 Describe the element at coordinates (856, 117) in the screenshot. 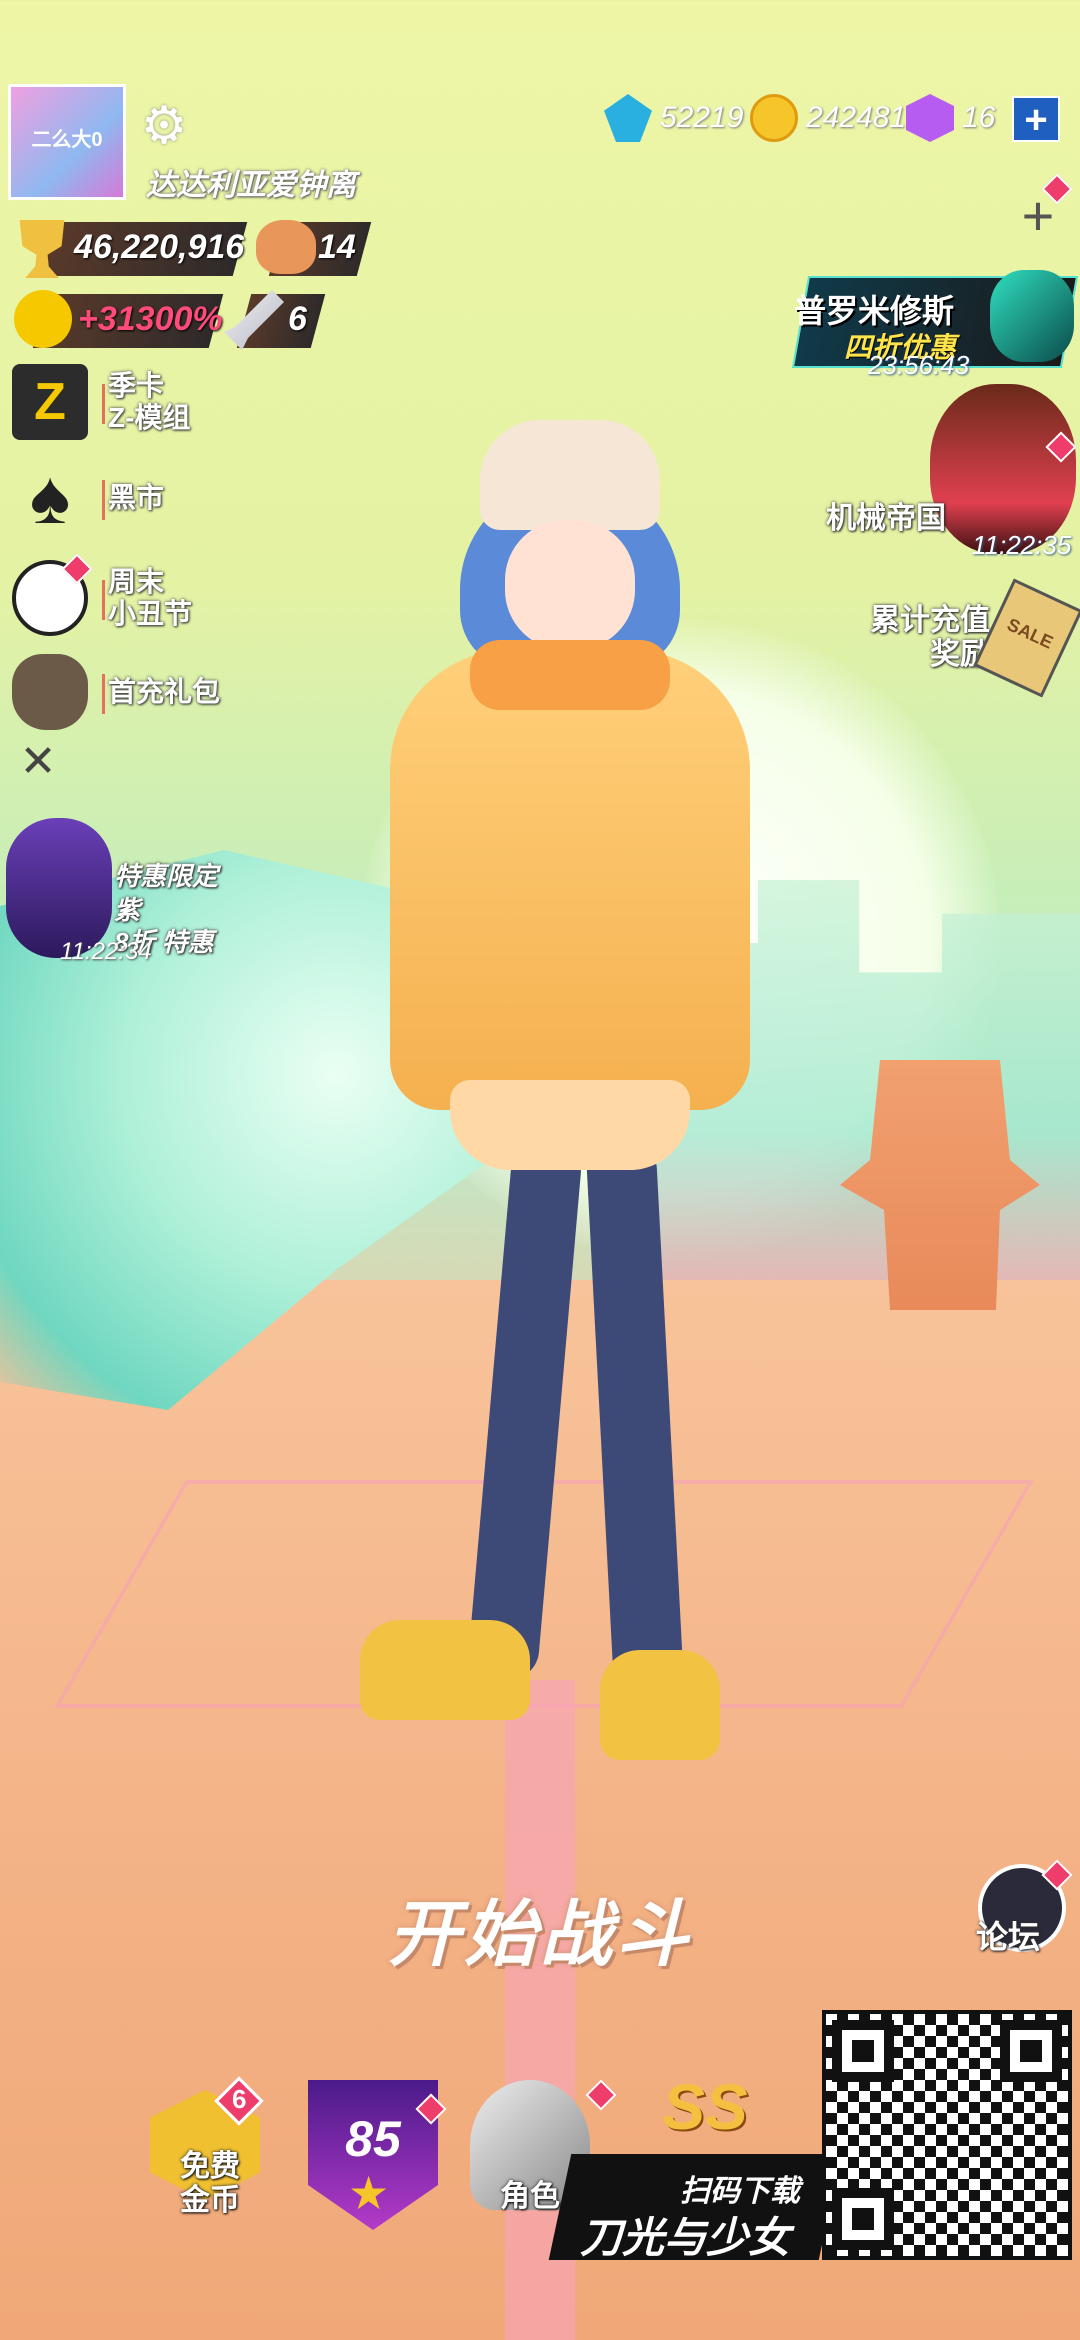

I see `coin-count: 242481` at that location.